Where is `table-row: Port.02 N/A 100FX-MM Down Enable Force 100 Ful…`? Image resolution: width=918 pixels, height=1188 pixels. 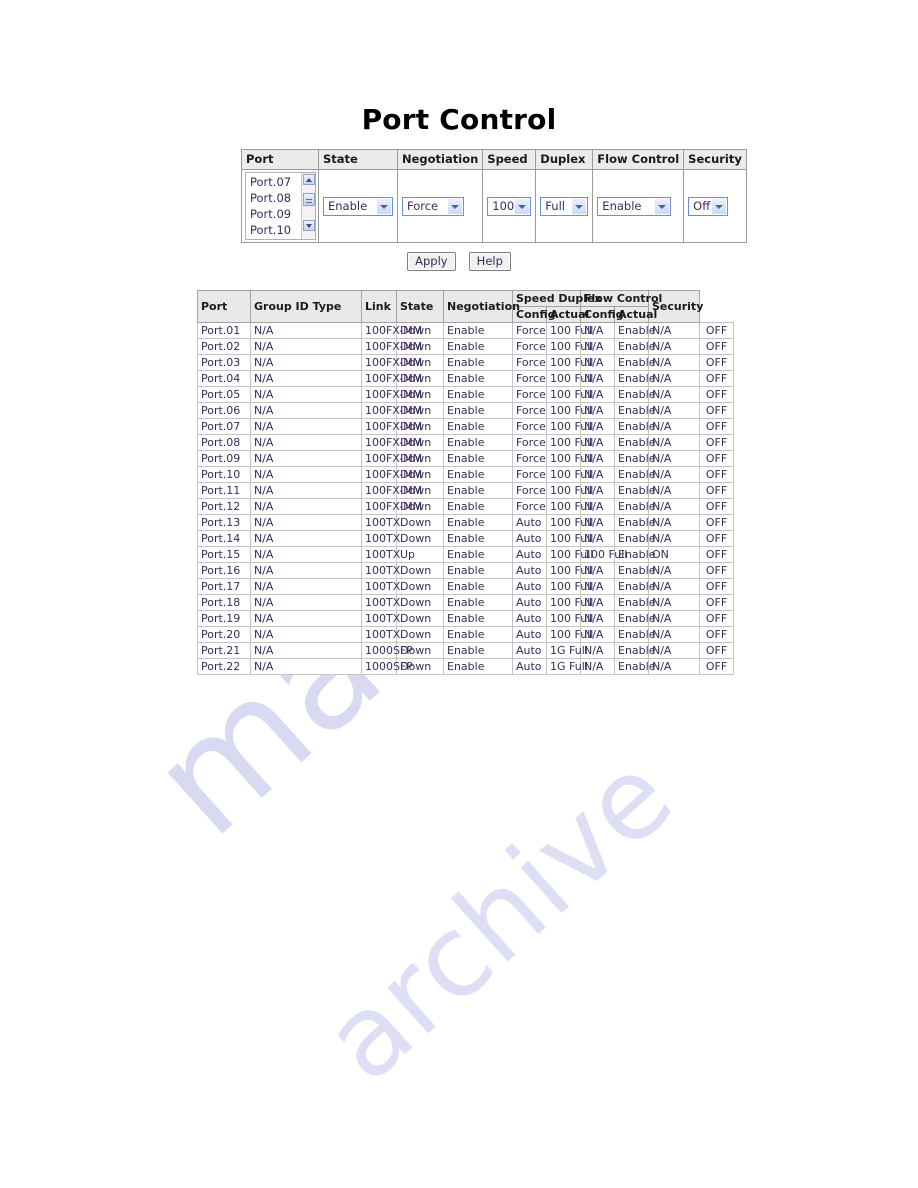 table-row: Port.02 N/A 100FX-MM Down Enable Force 100 Ful… is located at coordinates (465, 346).